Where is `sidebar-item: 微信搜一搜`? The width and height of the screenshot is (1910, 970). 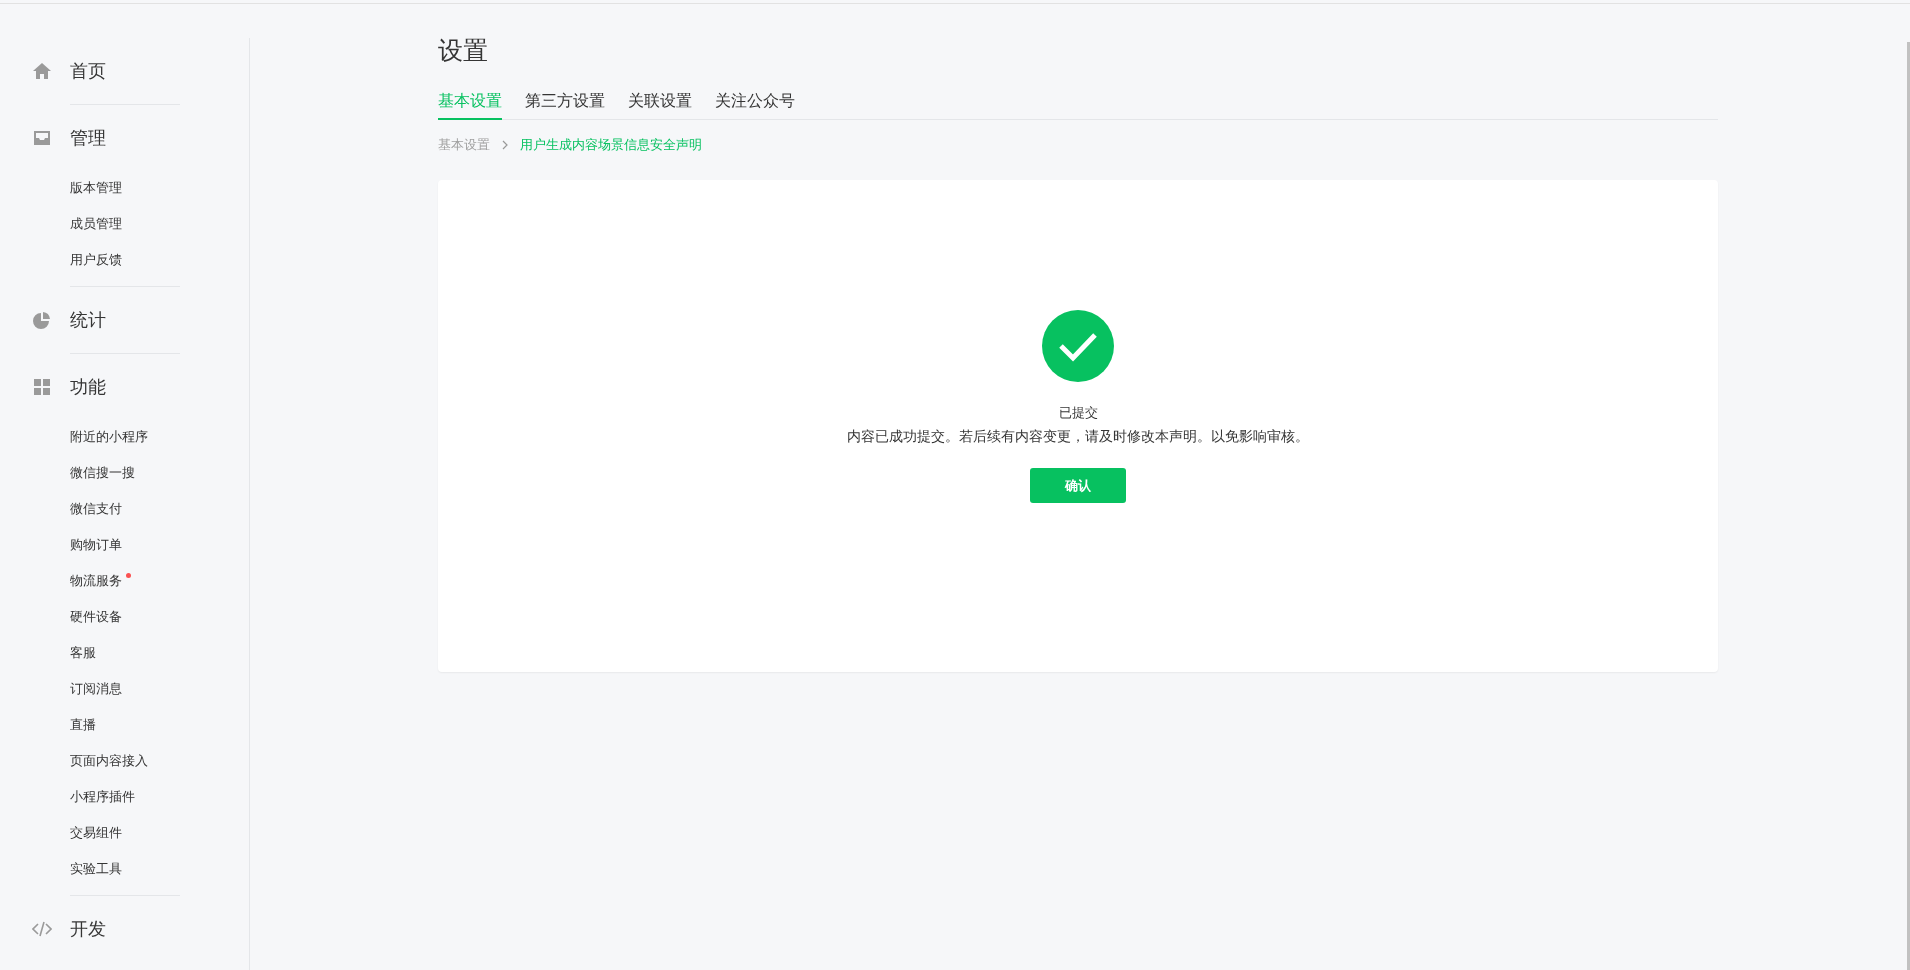
sidebar-item: 微信搜一搜 is located at coordinates (102, 473).